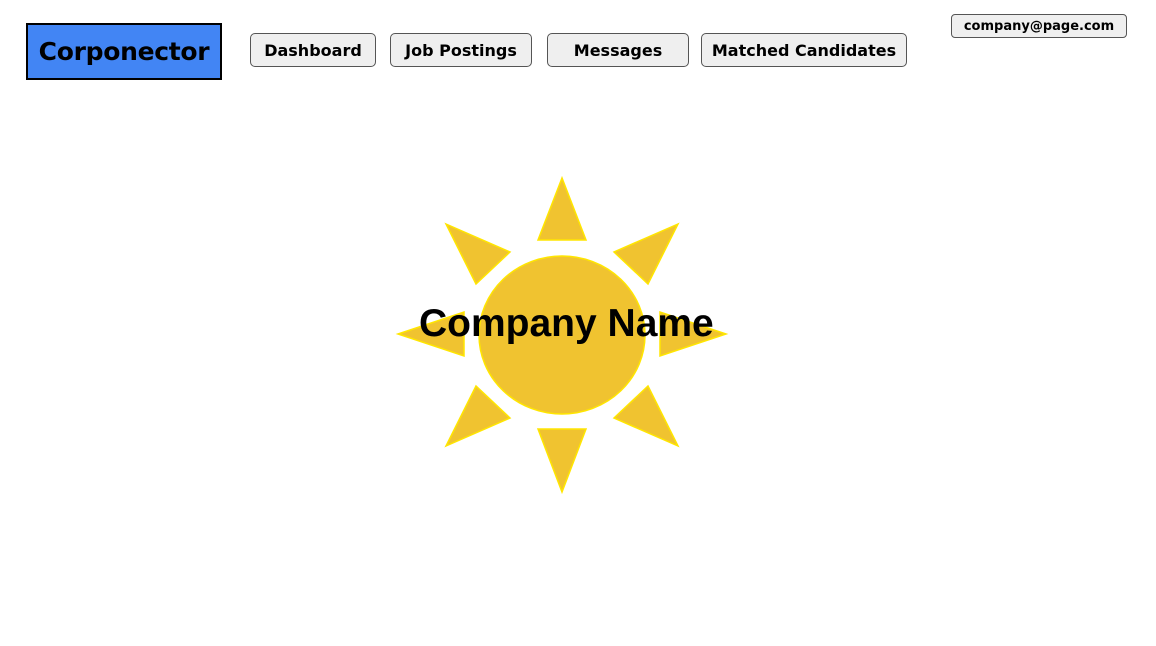 This screenshot has width=1156, height=646. What do you see at coordinates (646, 254) in the screenshot?
I see `sun-ray-top-right` at bounding box center [646, 254].